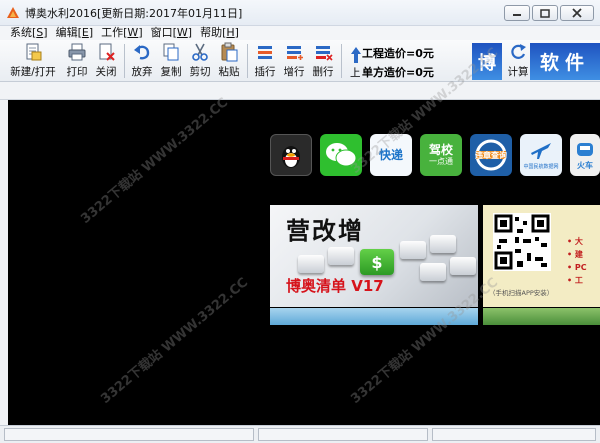  What do you see at coordinates (171, 33) in the screenshot?
I see `menu-window: 窗口[W]` at bounding box center [171, 33].